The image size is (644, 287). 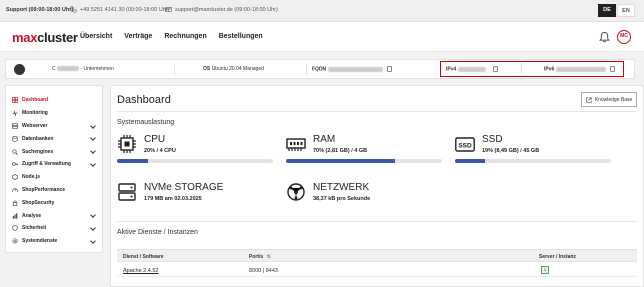 What do you see at coordinates (25, 37) in the screenshot?
I see `logo-max: max` at bounding box center [25, 37].